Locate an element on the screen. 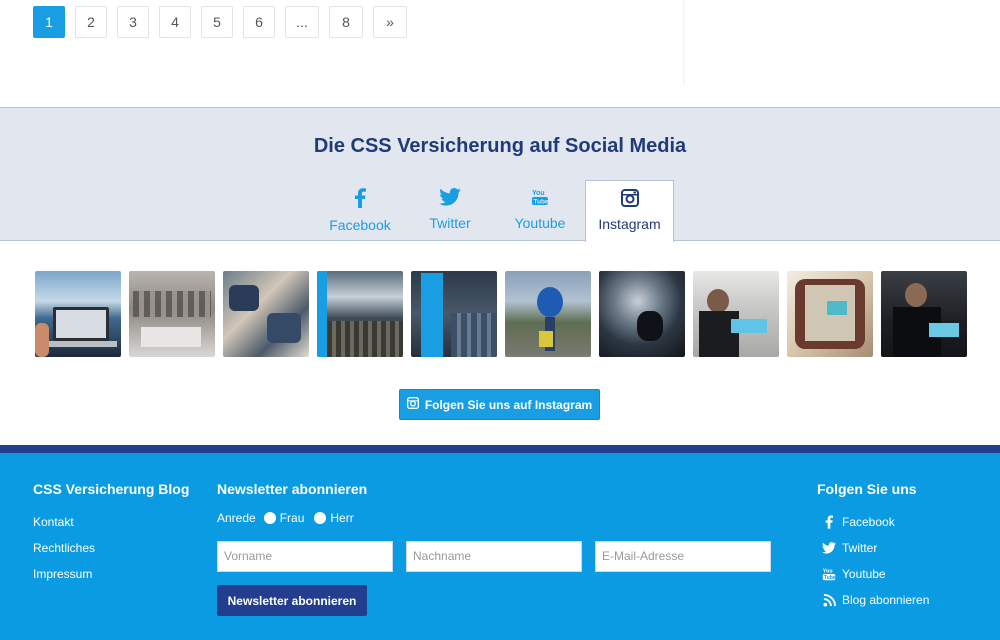  radio-herr is located at coordinates (320, 518).